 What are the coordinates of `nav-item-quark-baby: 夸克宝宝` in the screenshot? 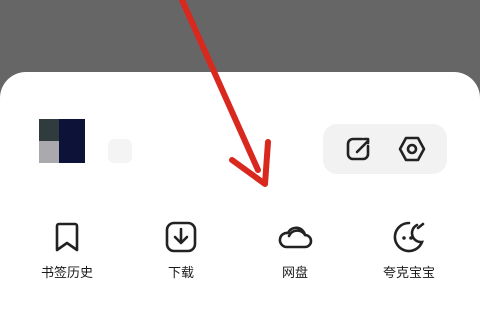 It's located at (409, 251).